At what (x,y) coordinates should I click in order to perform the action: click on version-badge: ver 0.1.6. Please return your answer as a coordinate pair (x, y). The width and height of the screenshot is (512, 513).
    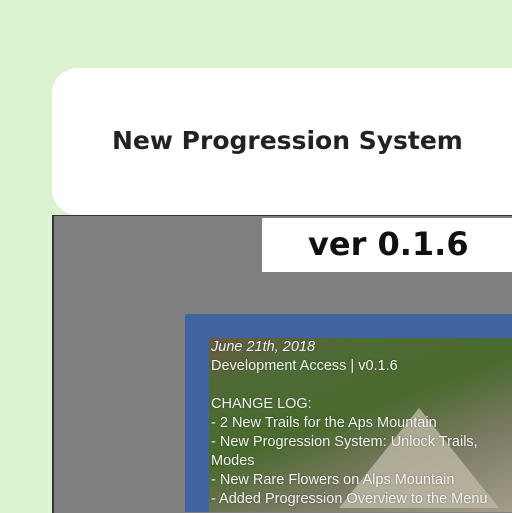
    Looking at the image, I should click on (387, 245).